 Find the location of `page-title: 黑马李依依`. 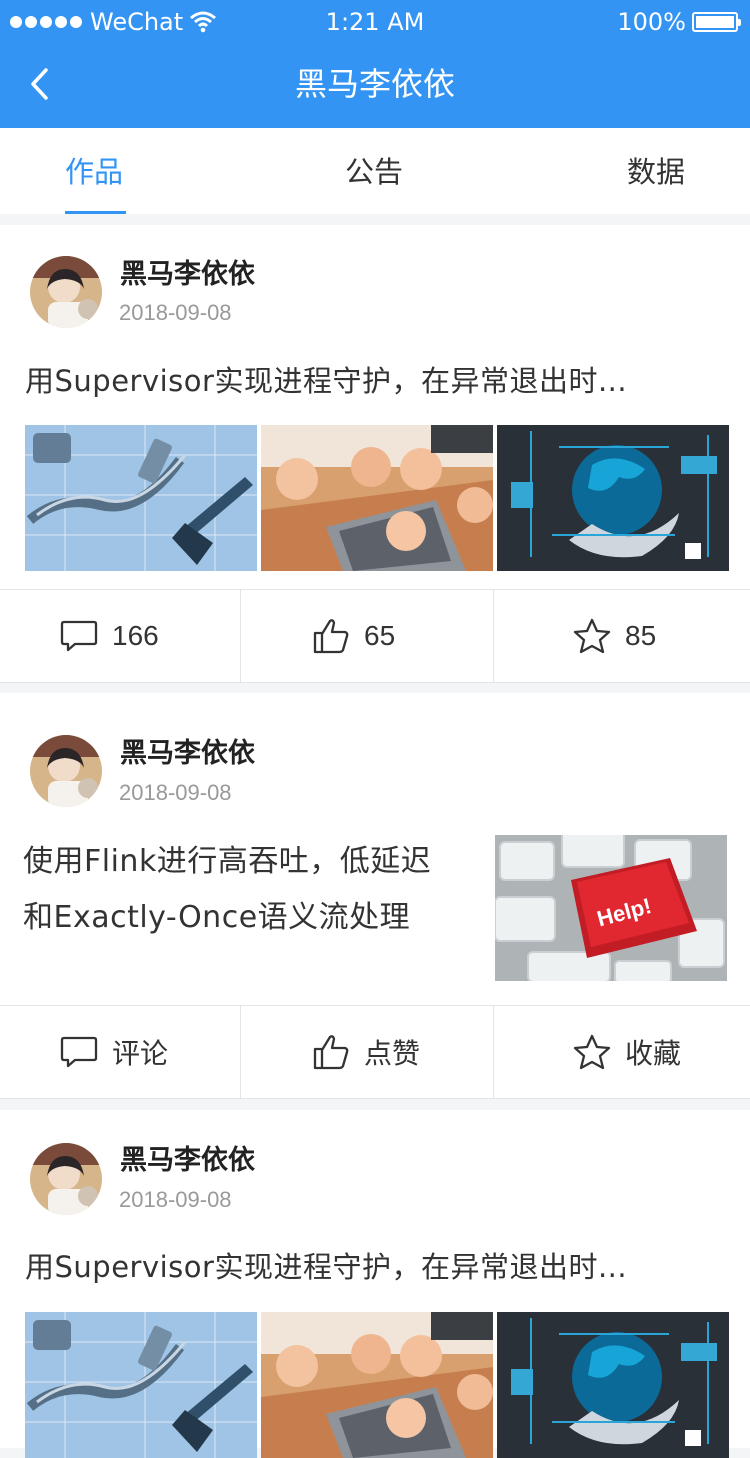

page-title: 黑马李依依 is located at coordinates (374, 84).